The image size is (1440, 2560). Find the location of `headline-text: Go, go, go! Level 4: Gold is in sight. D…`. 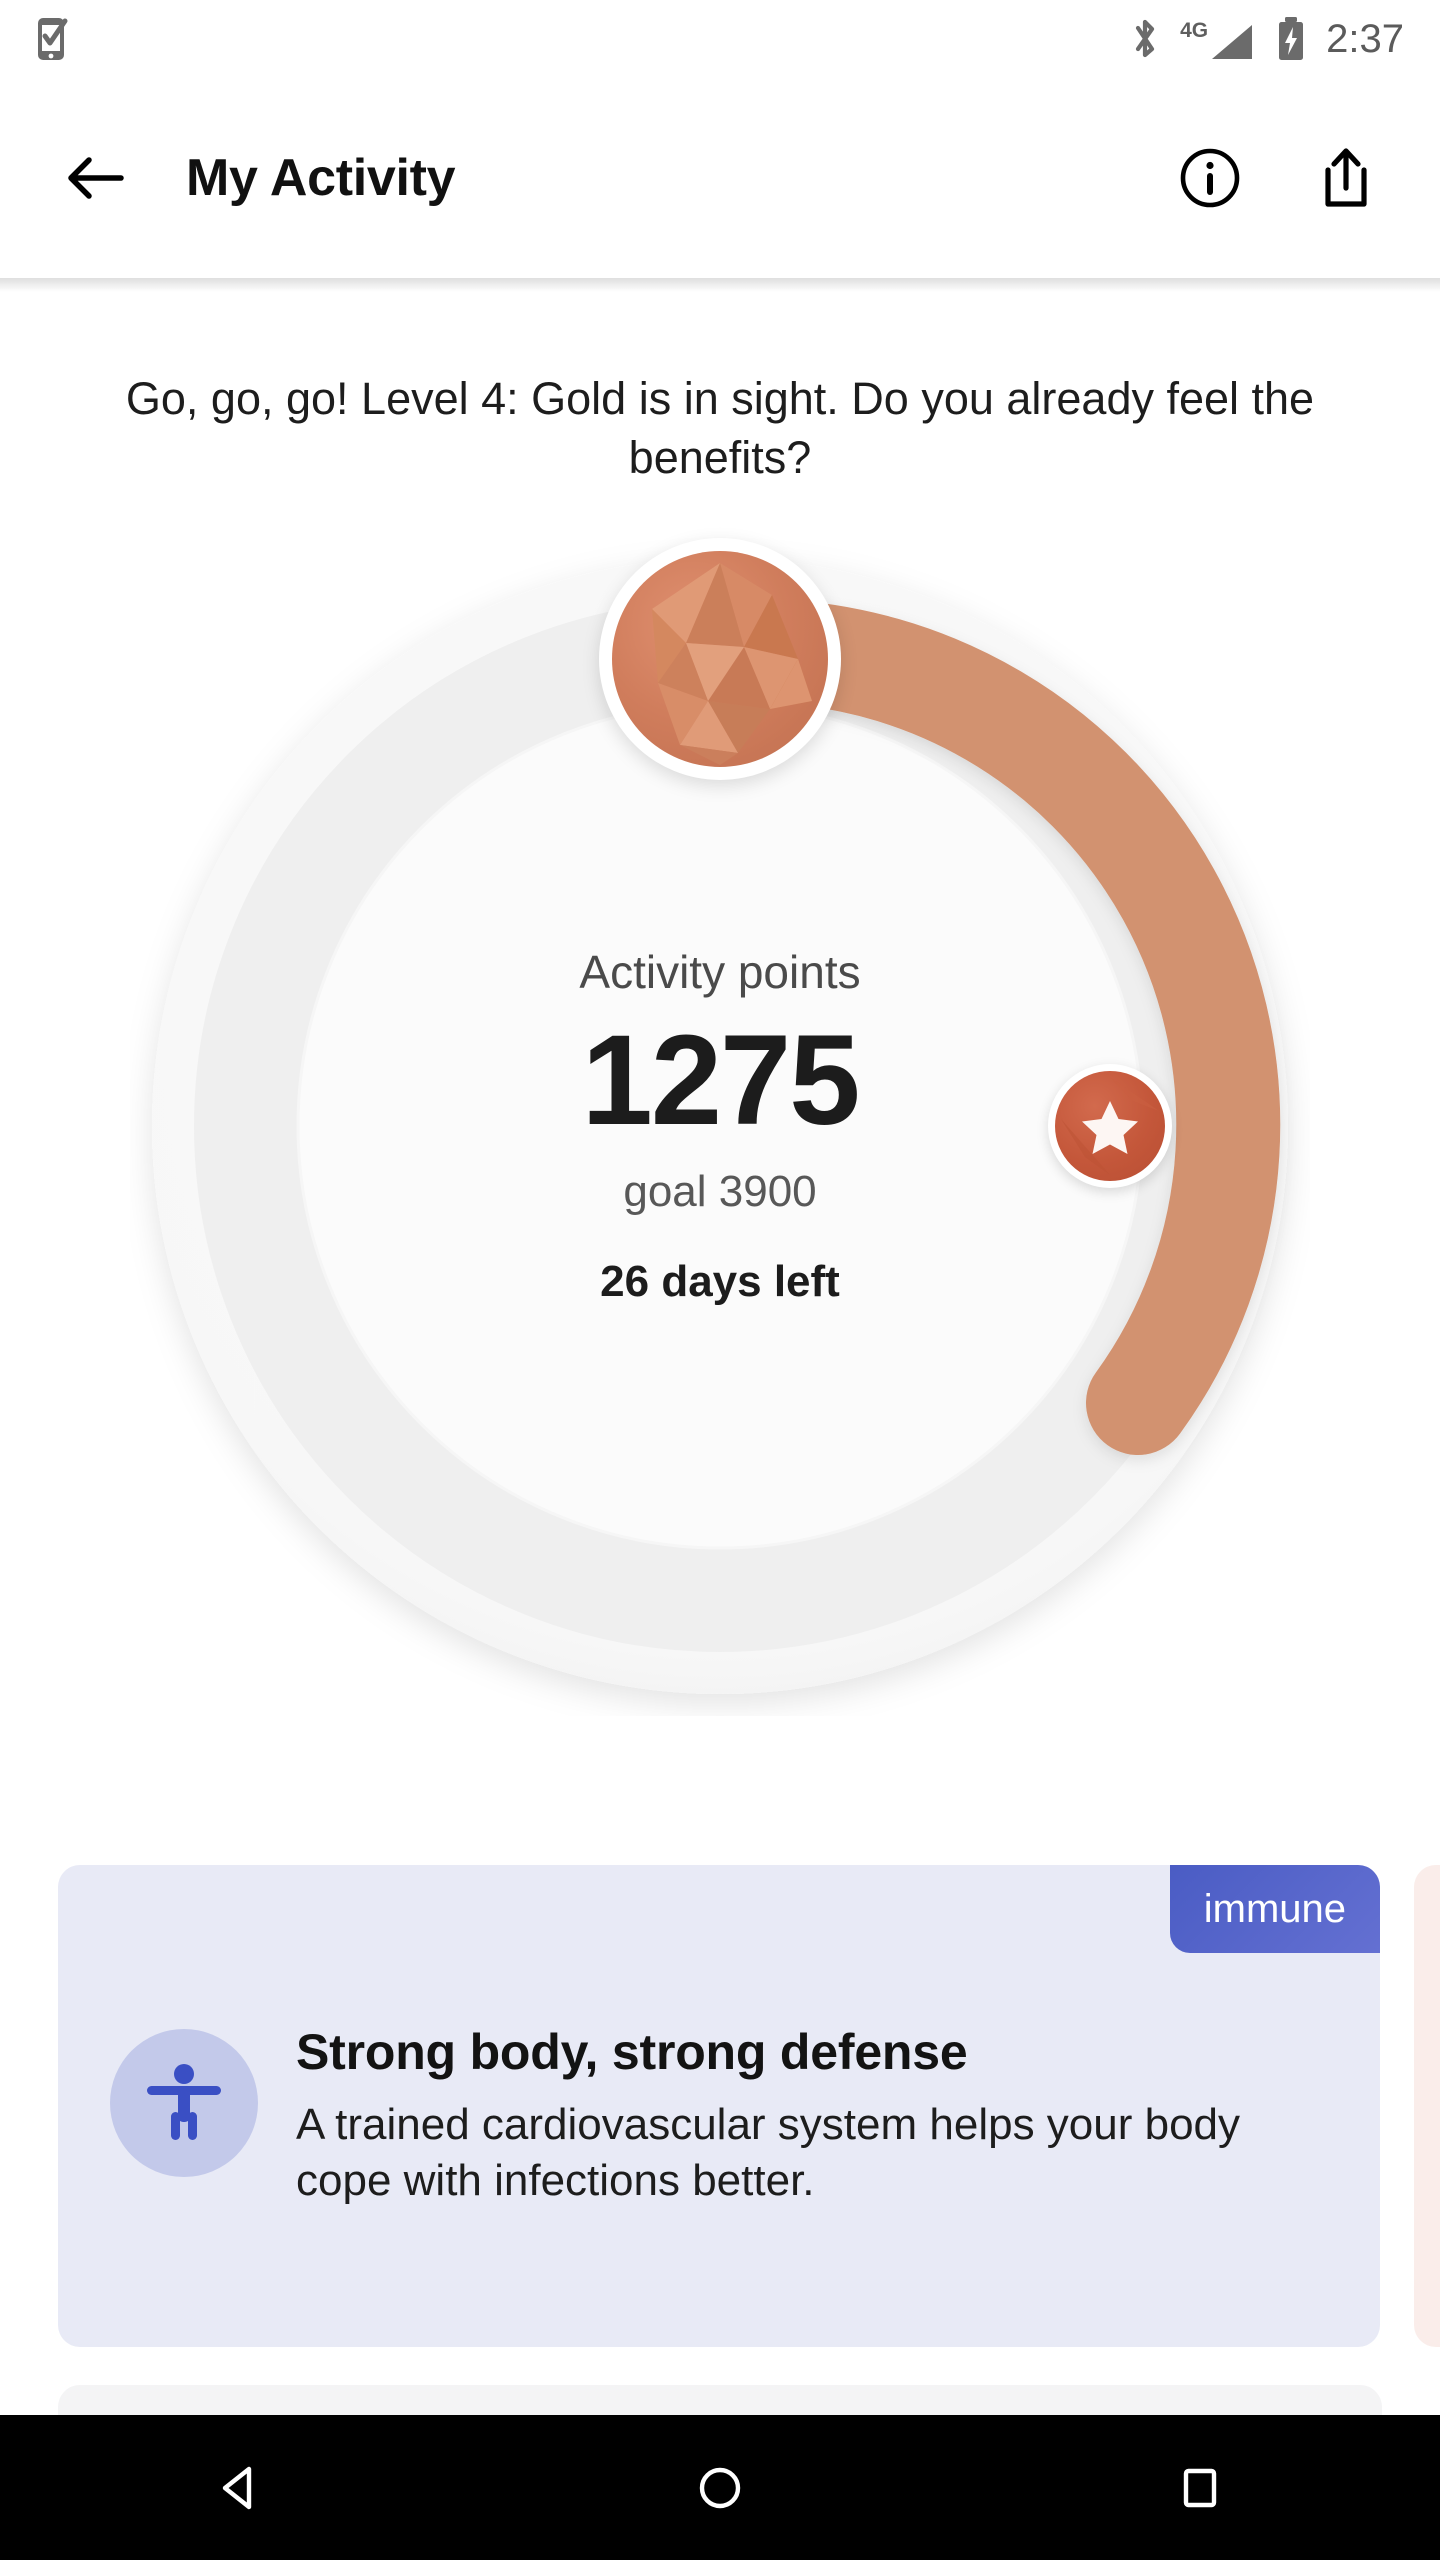

headline-text: Go, go, go! Level 4: Gold is in sight. D… is located at coordinates (720, 428).